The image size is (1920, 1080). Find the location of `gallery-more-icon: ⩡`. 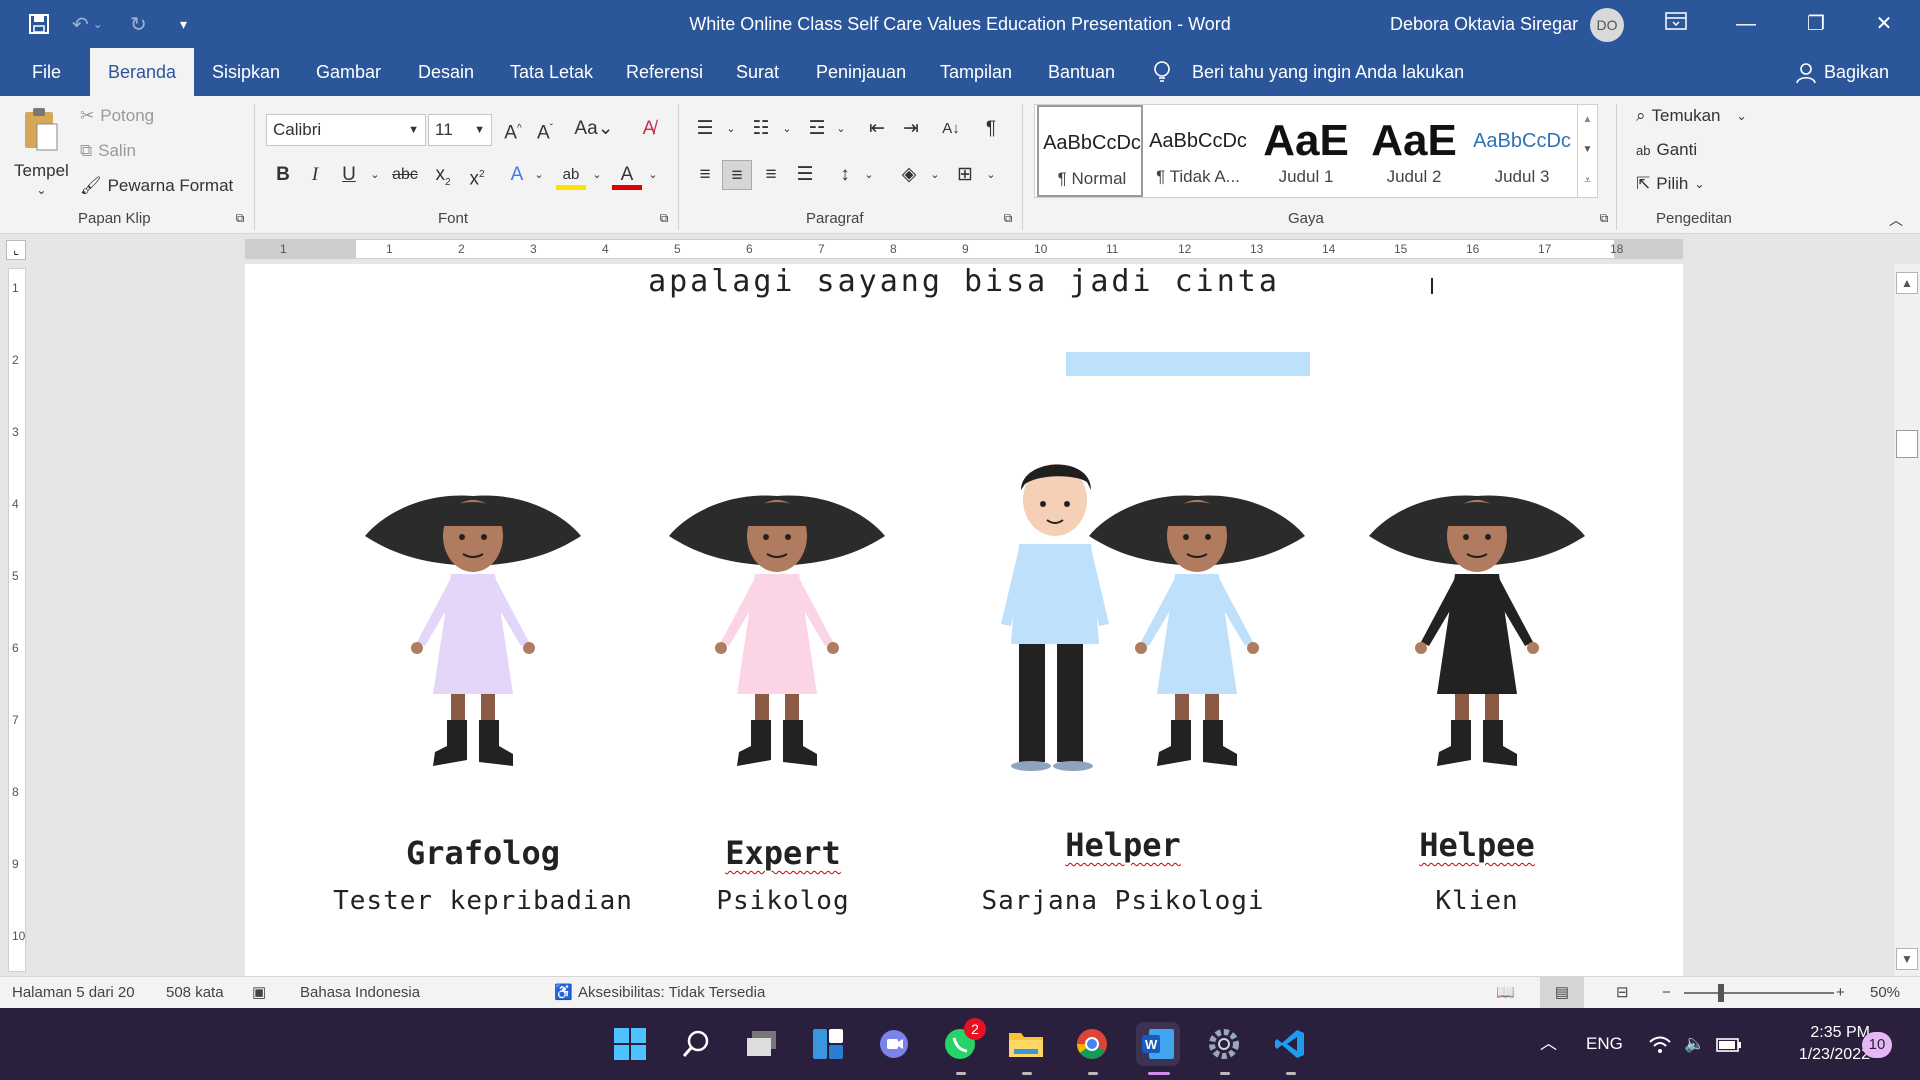

gallery-more-icon: ⩡ is located at coordinates (1587, 180).